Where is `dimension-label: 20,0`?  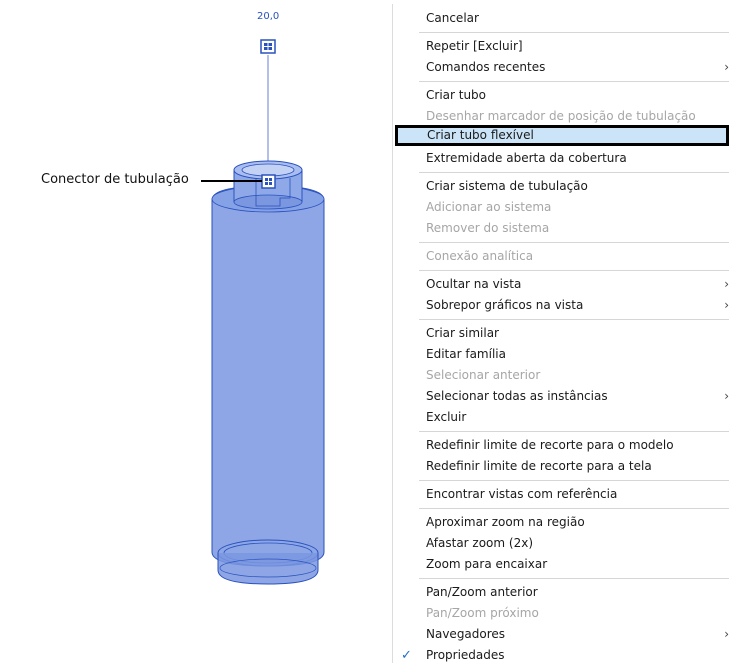 dimension-label: 20,0 is located at coordinates (268, 16).